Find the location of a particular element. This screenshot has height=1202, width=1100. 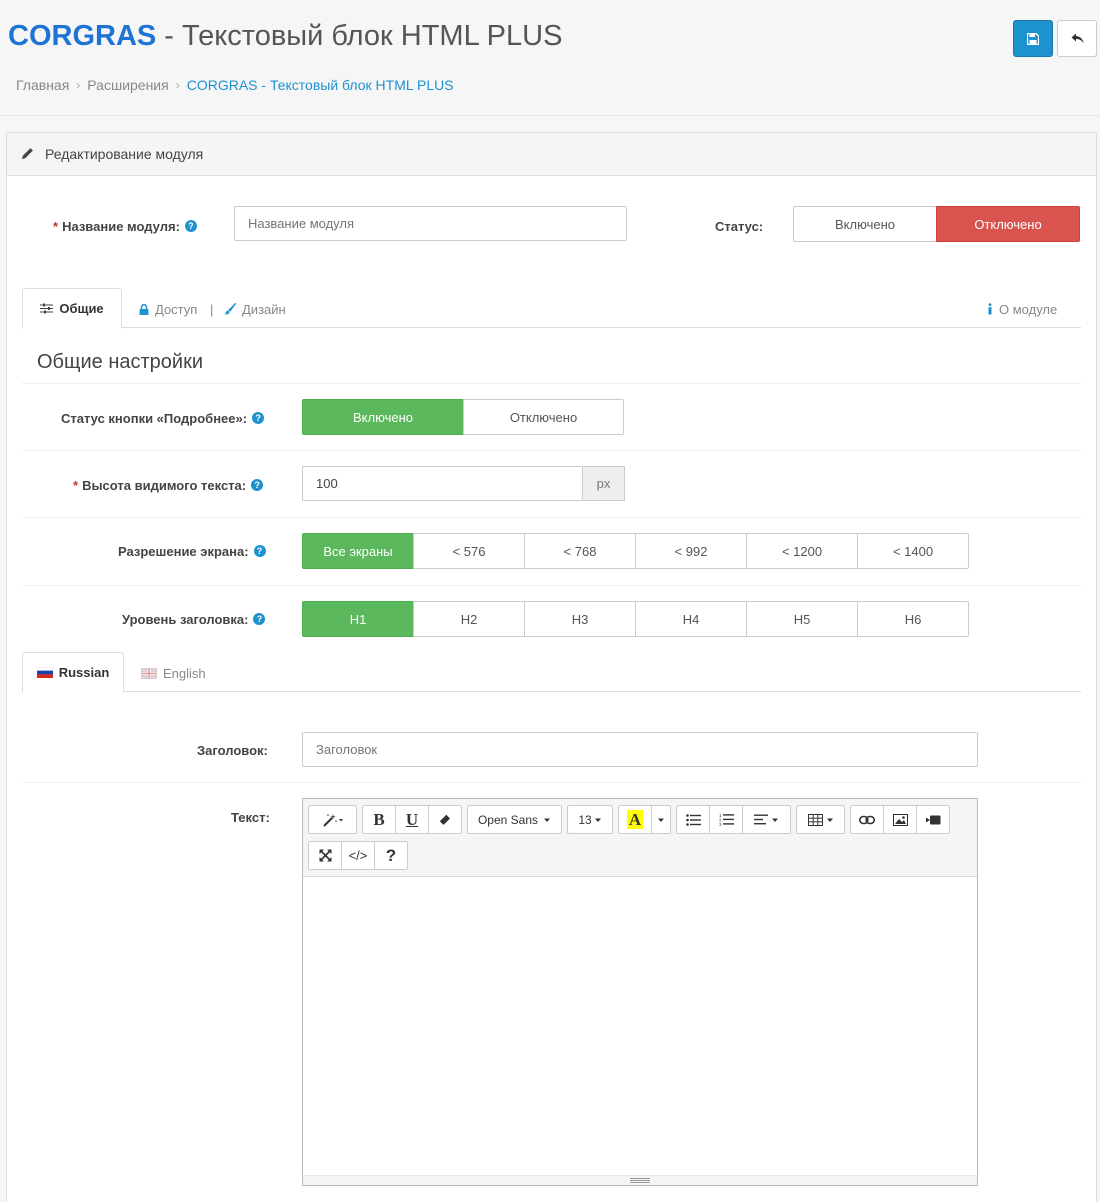

language-tabs-line is located at coordinates (551, 691).